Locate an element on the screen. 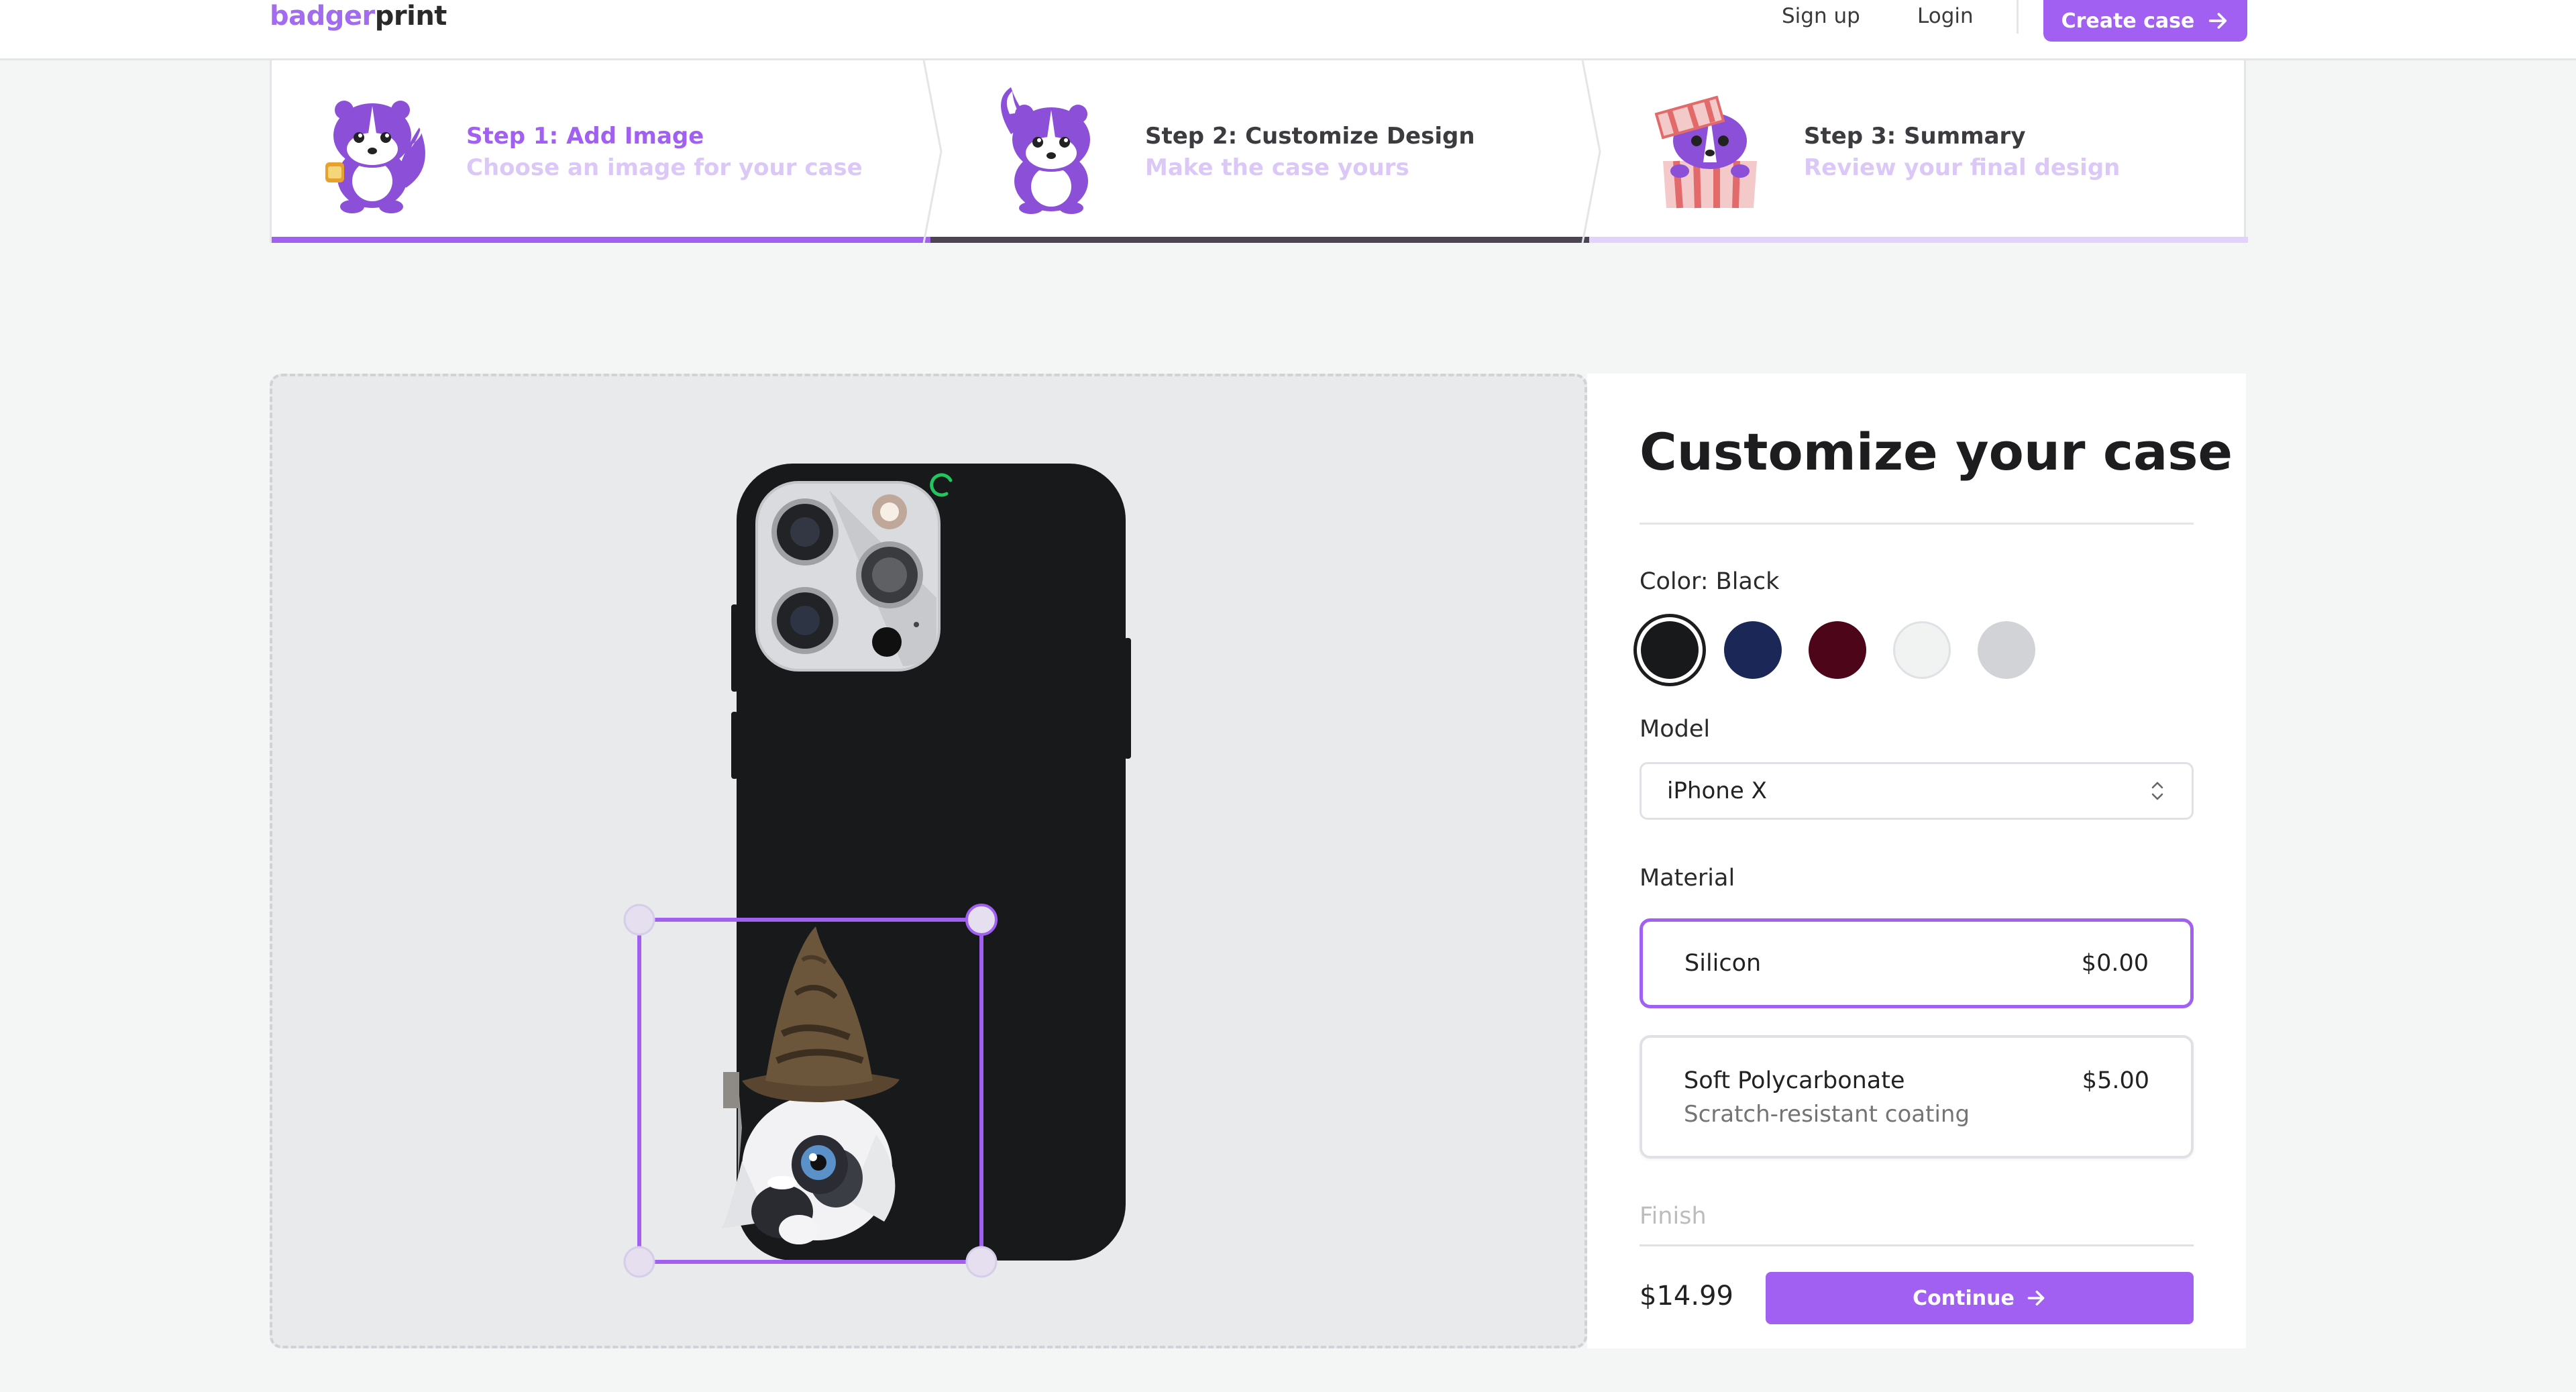 The height and width of the screenshot is (1392, 2576). chevrons-up-down-icon is located at coordinates (2157, 791).